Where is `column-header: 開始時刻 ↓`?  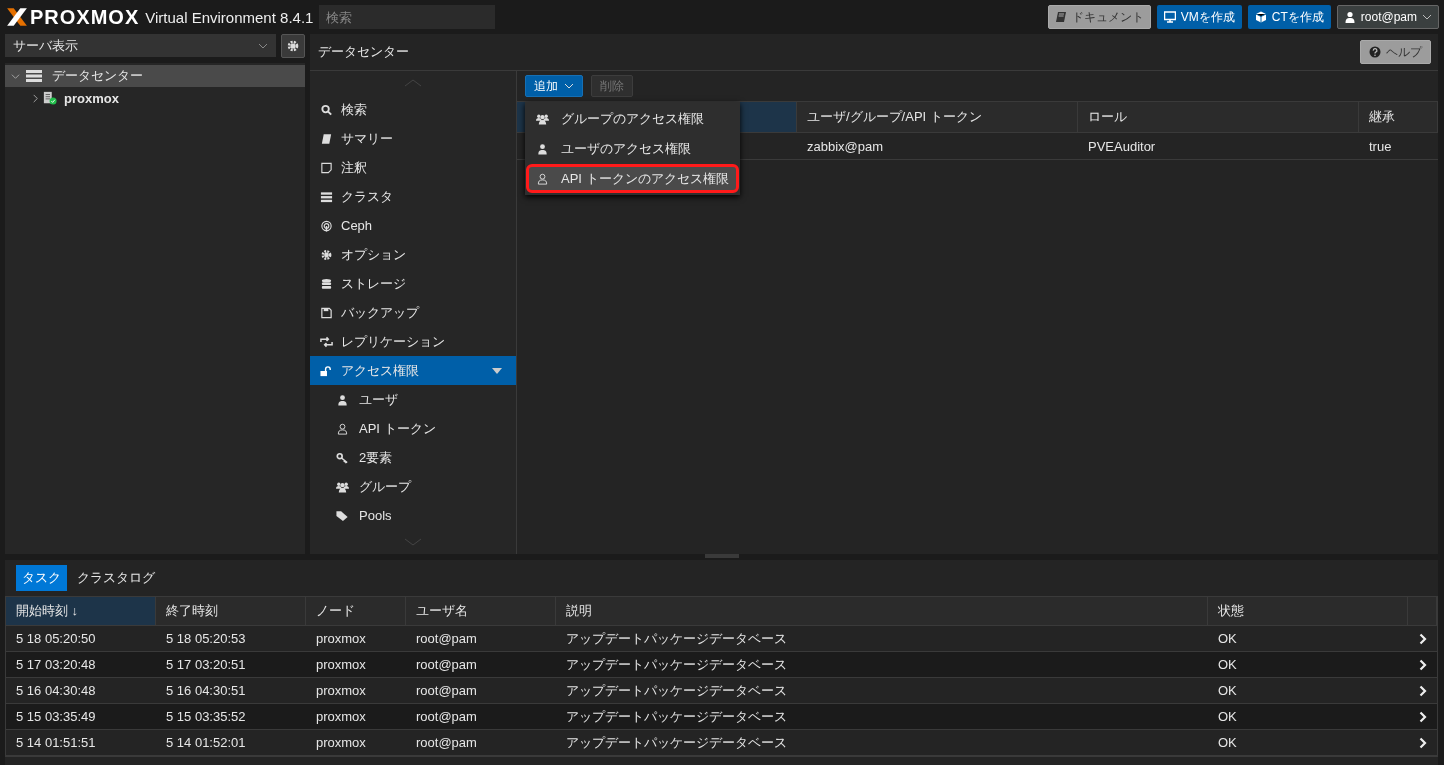
column-header: 開始時刻 ↓ is located at coordinates (81, 611).